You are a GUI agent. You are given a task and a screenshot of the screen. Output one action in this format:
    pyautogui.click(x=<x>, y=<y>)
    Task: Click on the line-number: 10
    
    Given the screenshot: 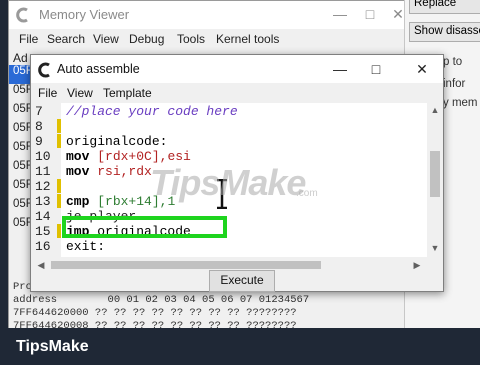 What is the action you would take?
    pyautogui.click(x=43, y=156)
    